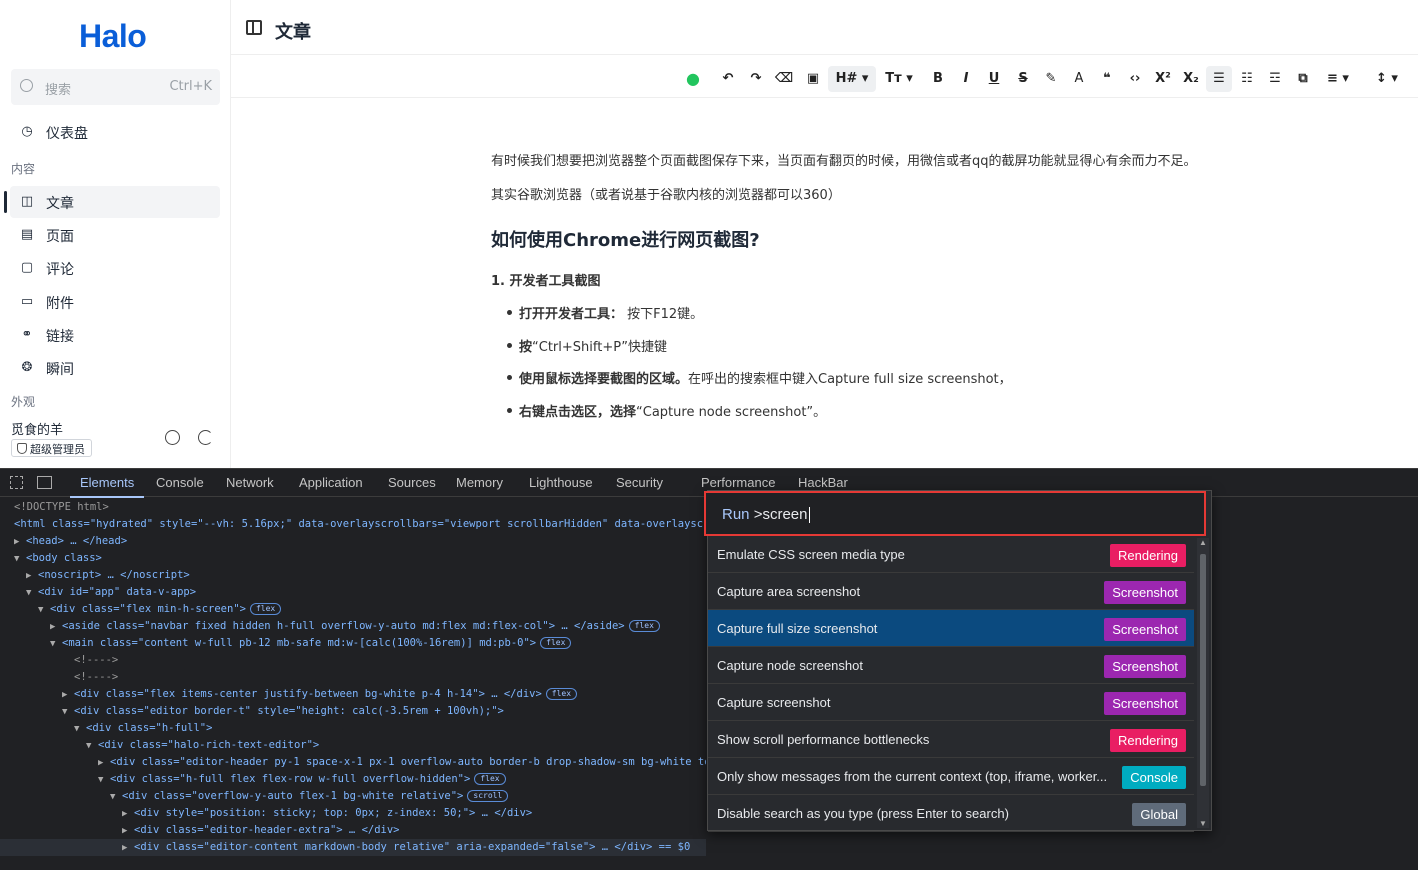 This screenshot has width=1418, height=871. I want to click on bold-icon: B, so click(938, 79).